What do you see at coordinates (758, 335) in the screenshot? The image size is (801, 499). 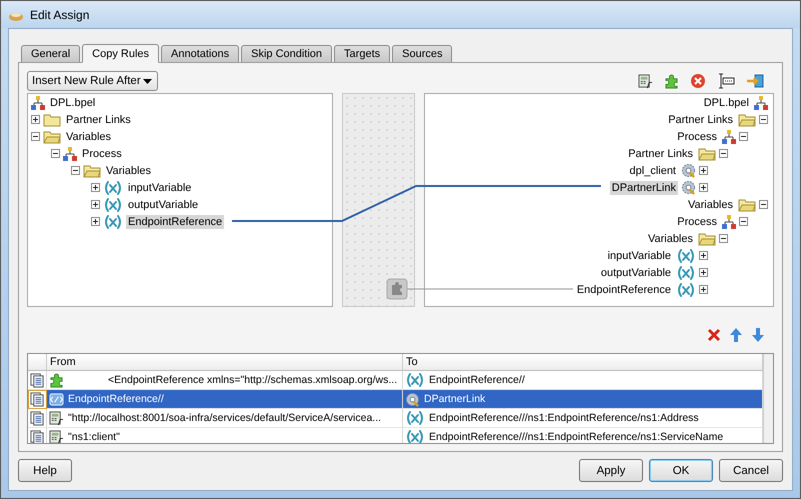 I see `down-arrow-icon` at bounding box center [758, 335].